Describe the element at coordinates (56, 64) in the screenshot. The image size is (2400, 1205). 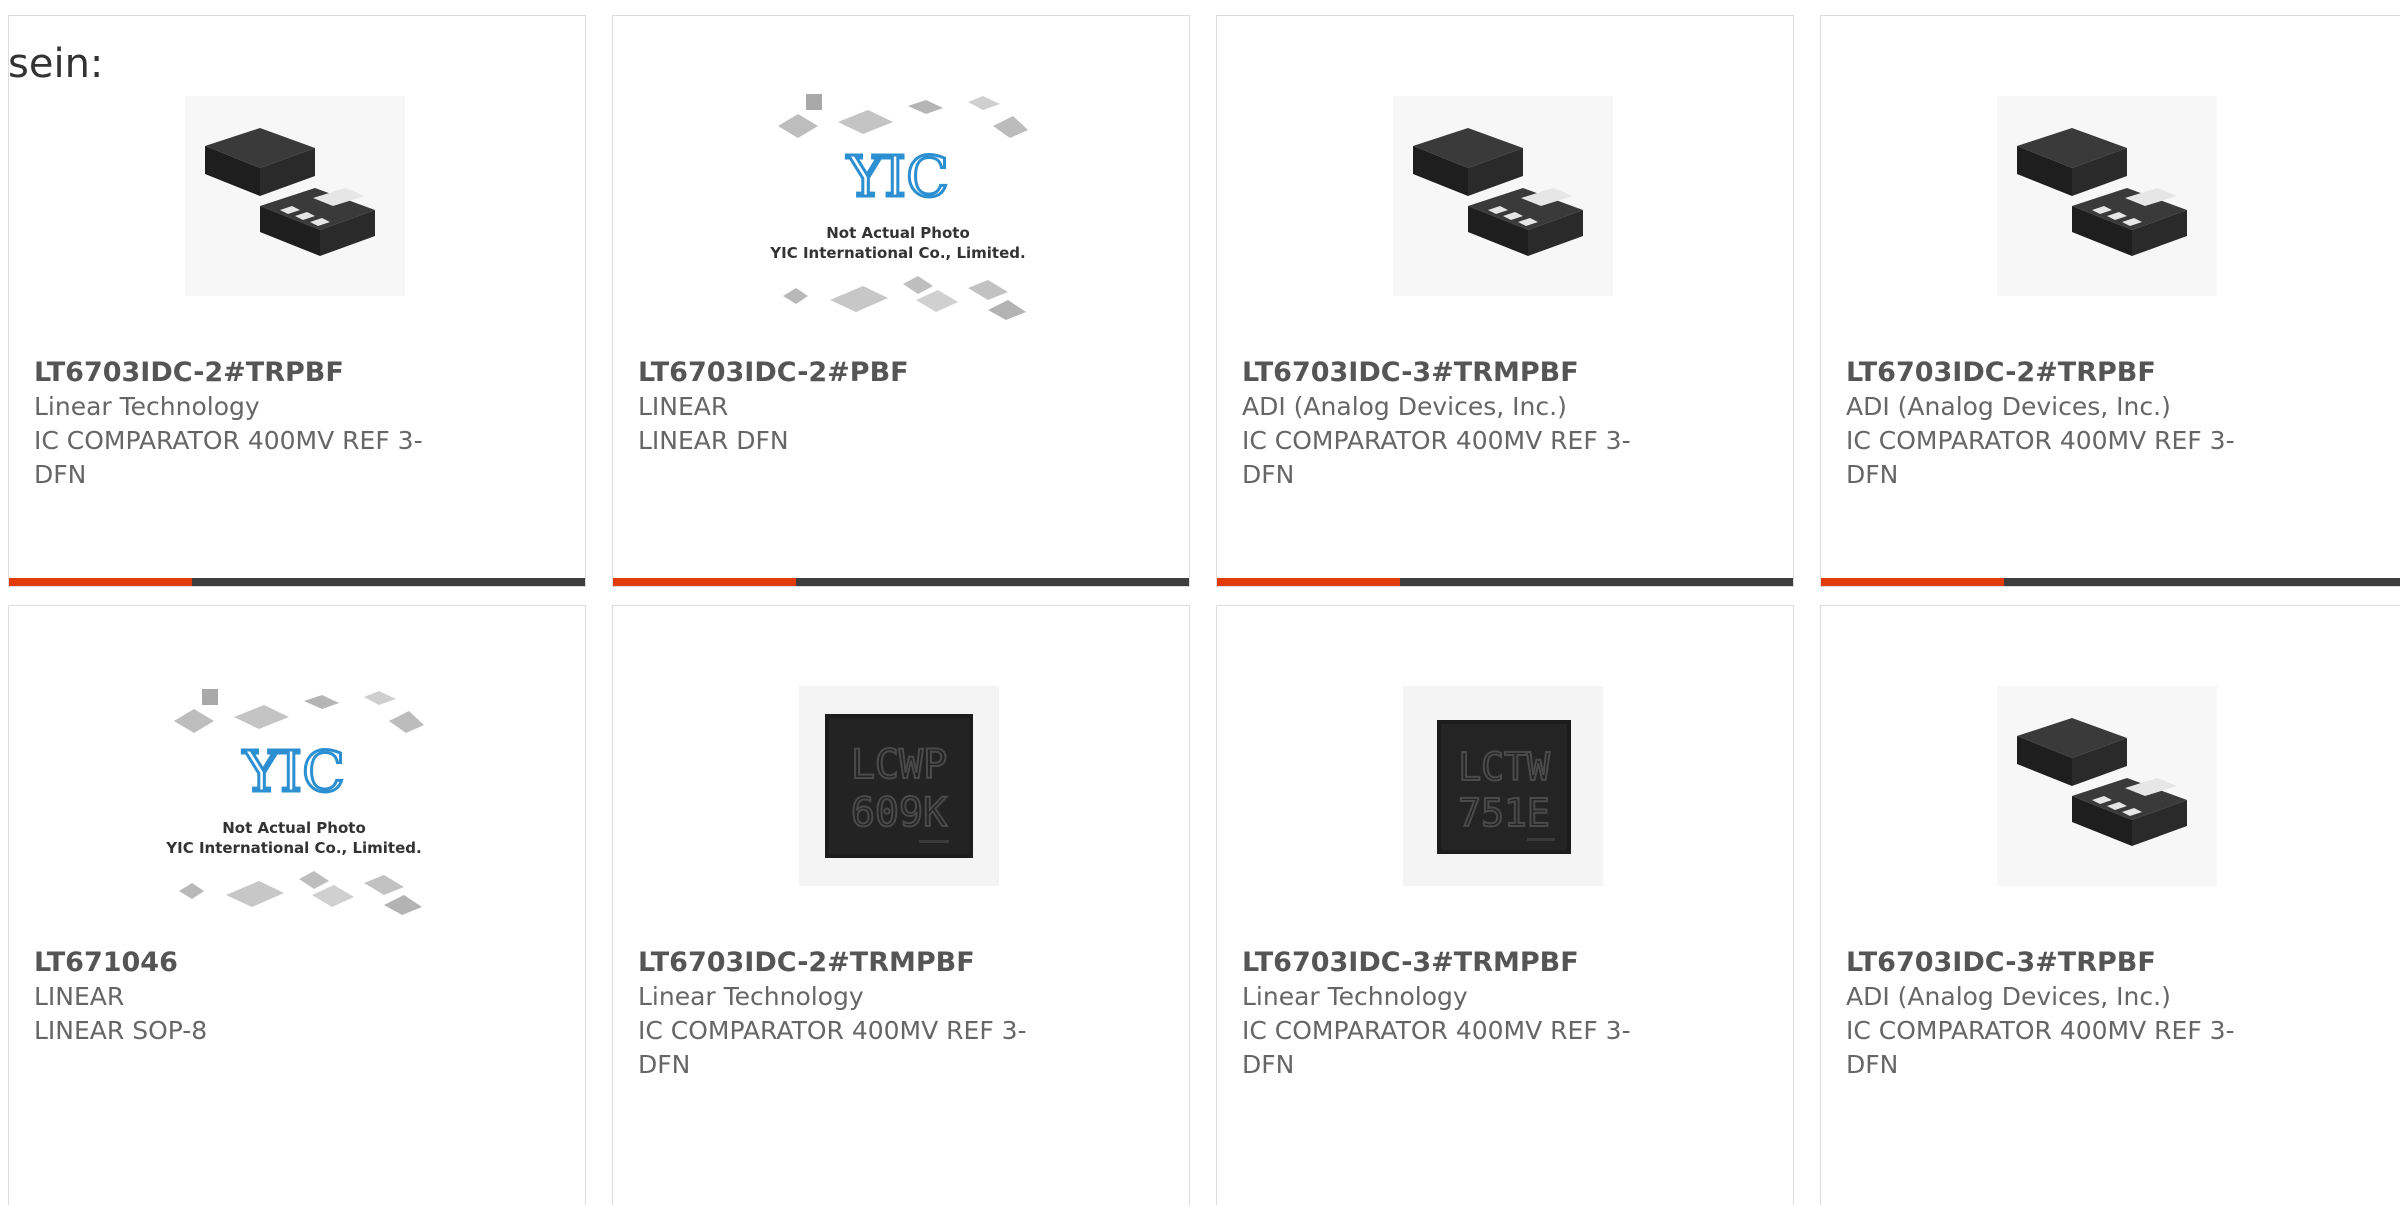
I see `page-text-fragment: sein:` at that location.